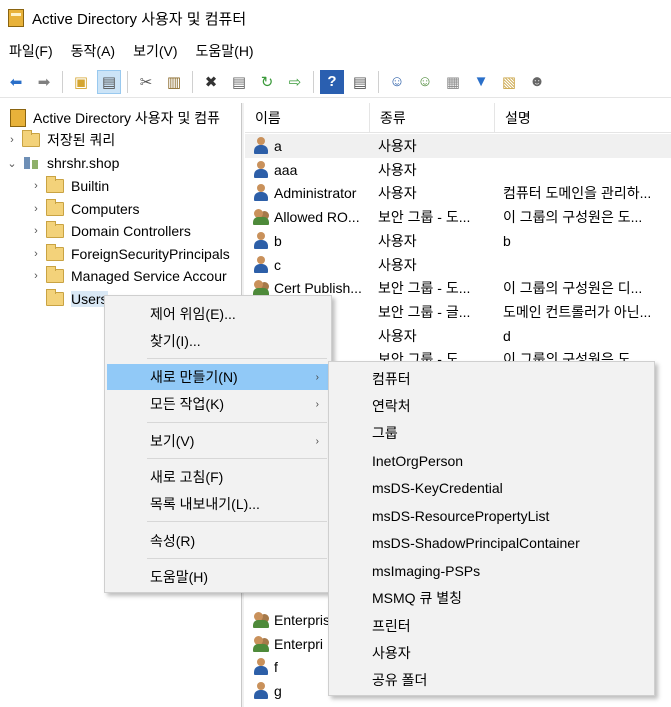  I want to click on chevron-down-icon: ⌄, so click(12, 163).